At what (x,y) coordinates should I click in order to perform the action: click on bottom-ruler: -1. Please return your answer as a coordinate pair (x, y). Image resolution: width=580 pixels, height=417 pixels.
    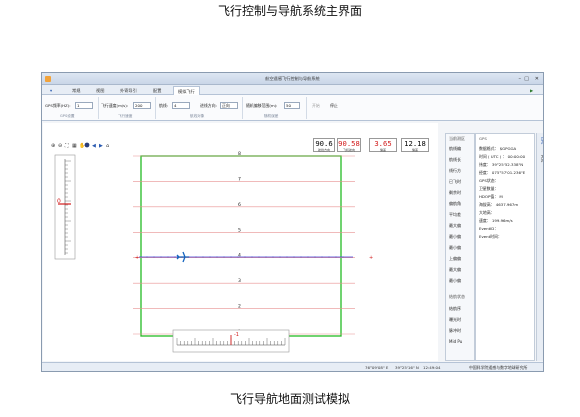
    Looking at the image, I should click on (231, 341).